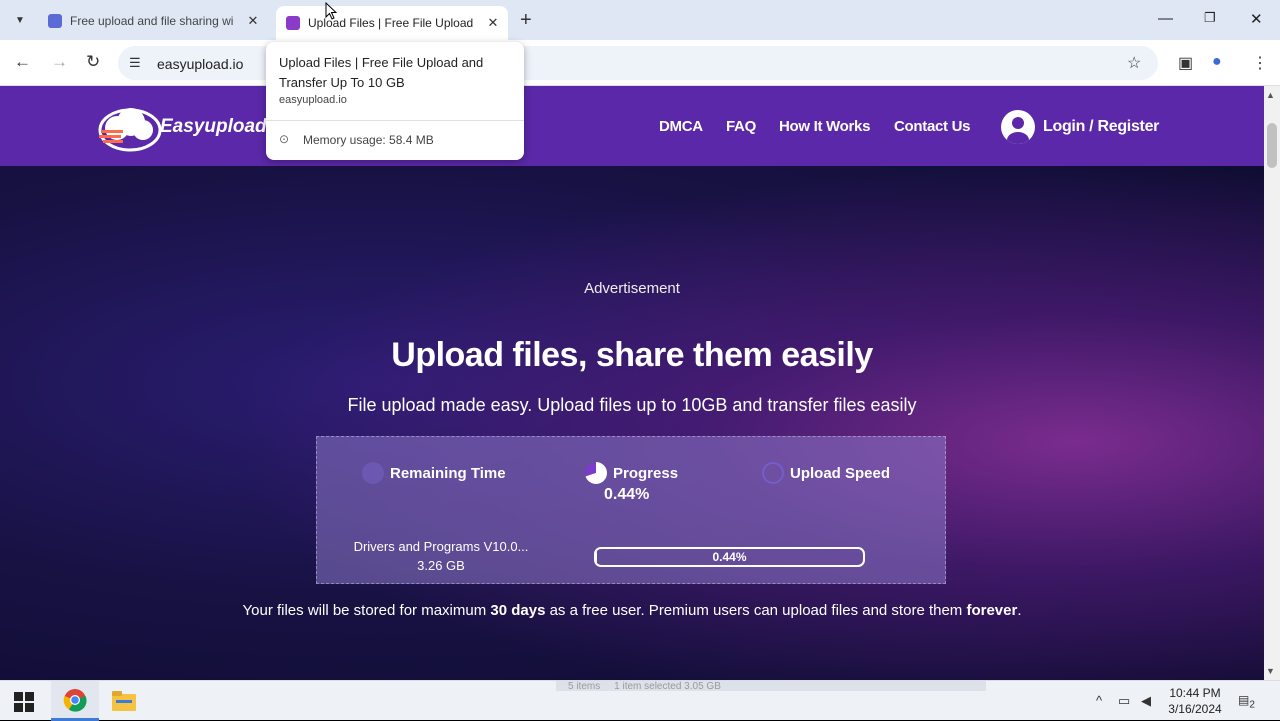 The height and width of the screenshot is (721, 1280). Describe the element at coordinates (1146, 701) in the screenshot. I see `volume-muted-icon: ◀` at that location.